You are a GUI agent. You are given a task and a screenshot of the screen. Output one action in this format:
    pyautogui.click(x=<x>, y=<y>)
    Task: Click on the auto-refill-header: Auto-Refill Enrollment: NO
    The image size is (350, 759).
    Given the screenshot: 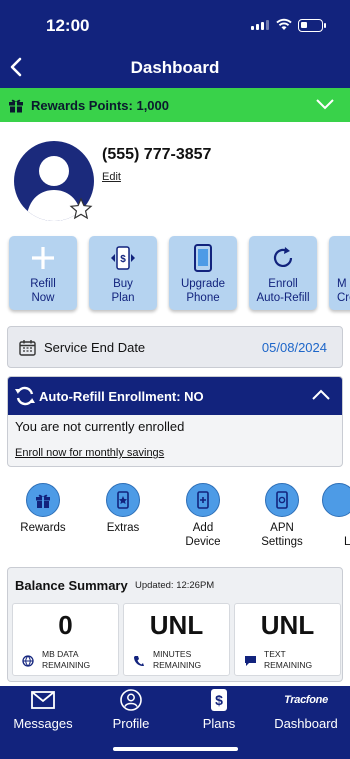 What is the action you would take?
    pyautogui.click(x=175, y=396)
    